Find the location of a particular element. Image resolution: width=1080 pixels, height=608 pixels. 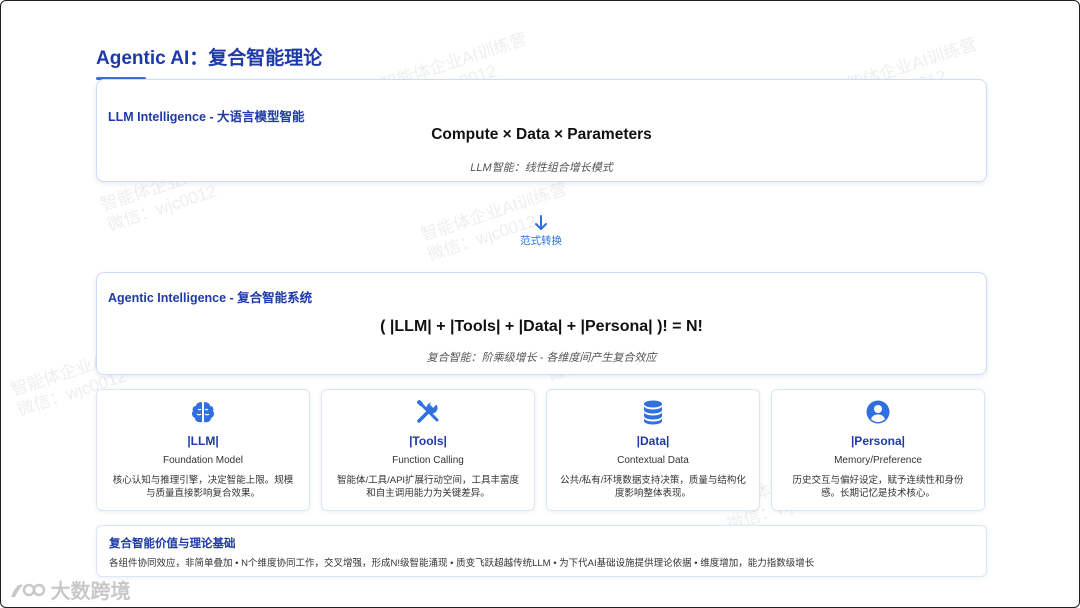

summary-title: 复合智能价值与理论基础 is located at coordinates (172, 544).